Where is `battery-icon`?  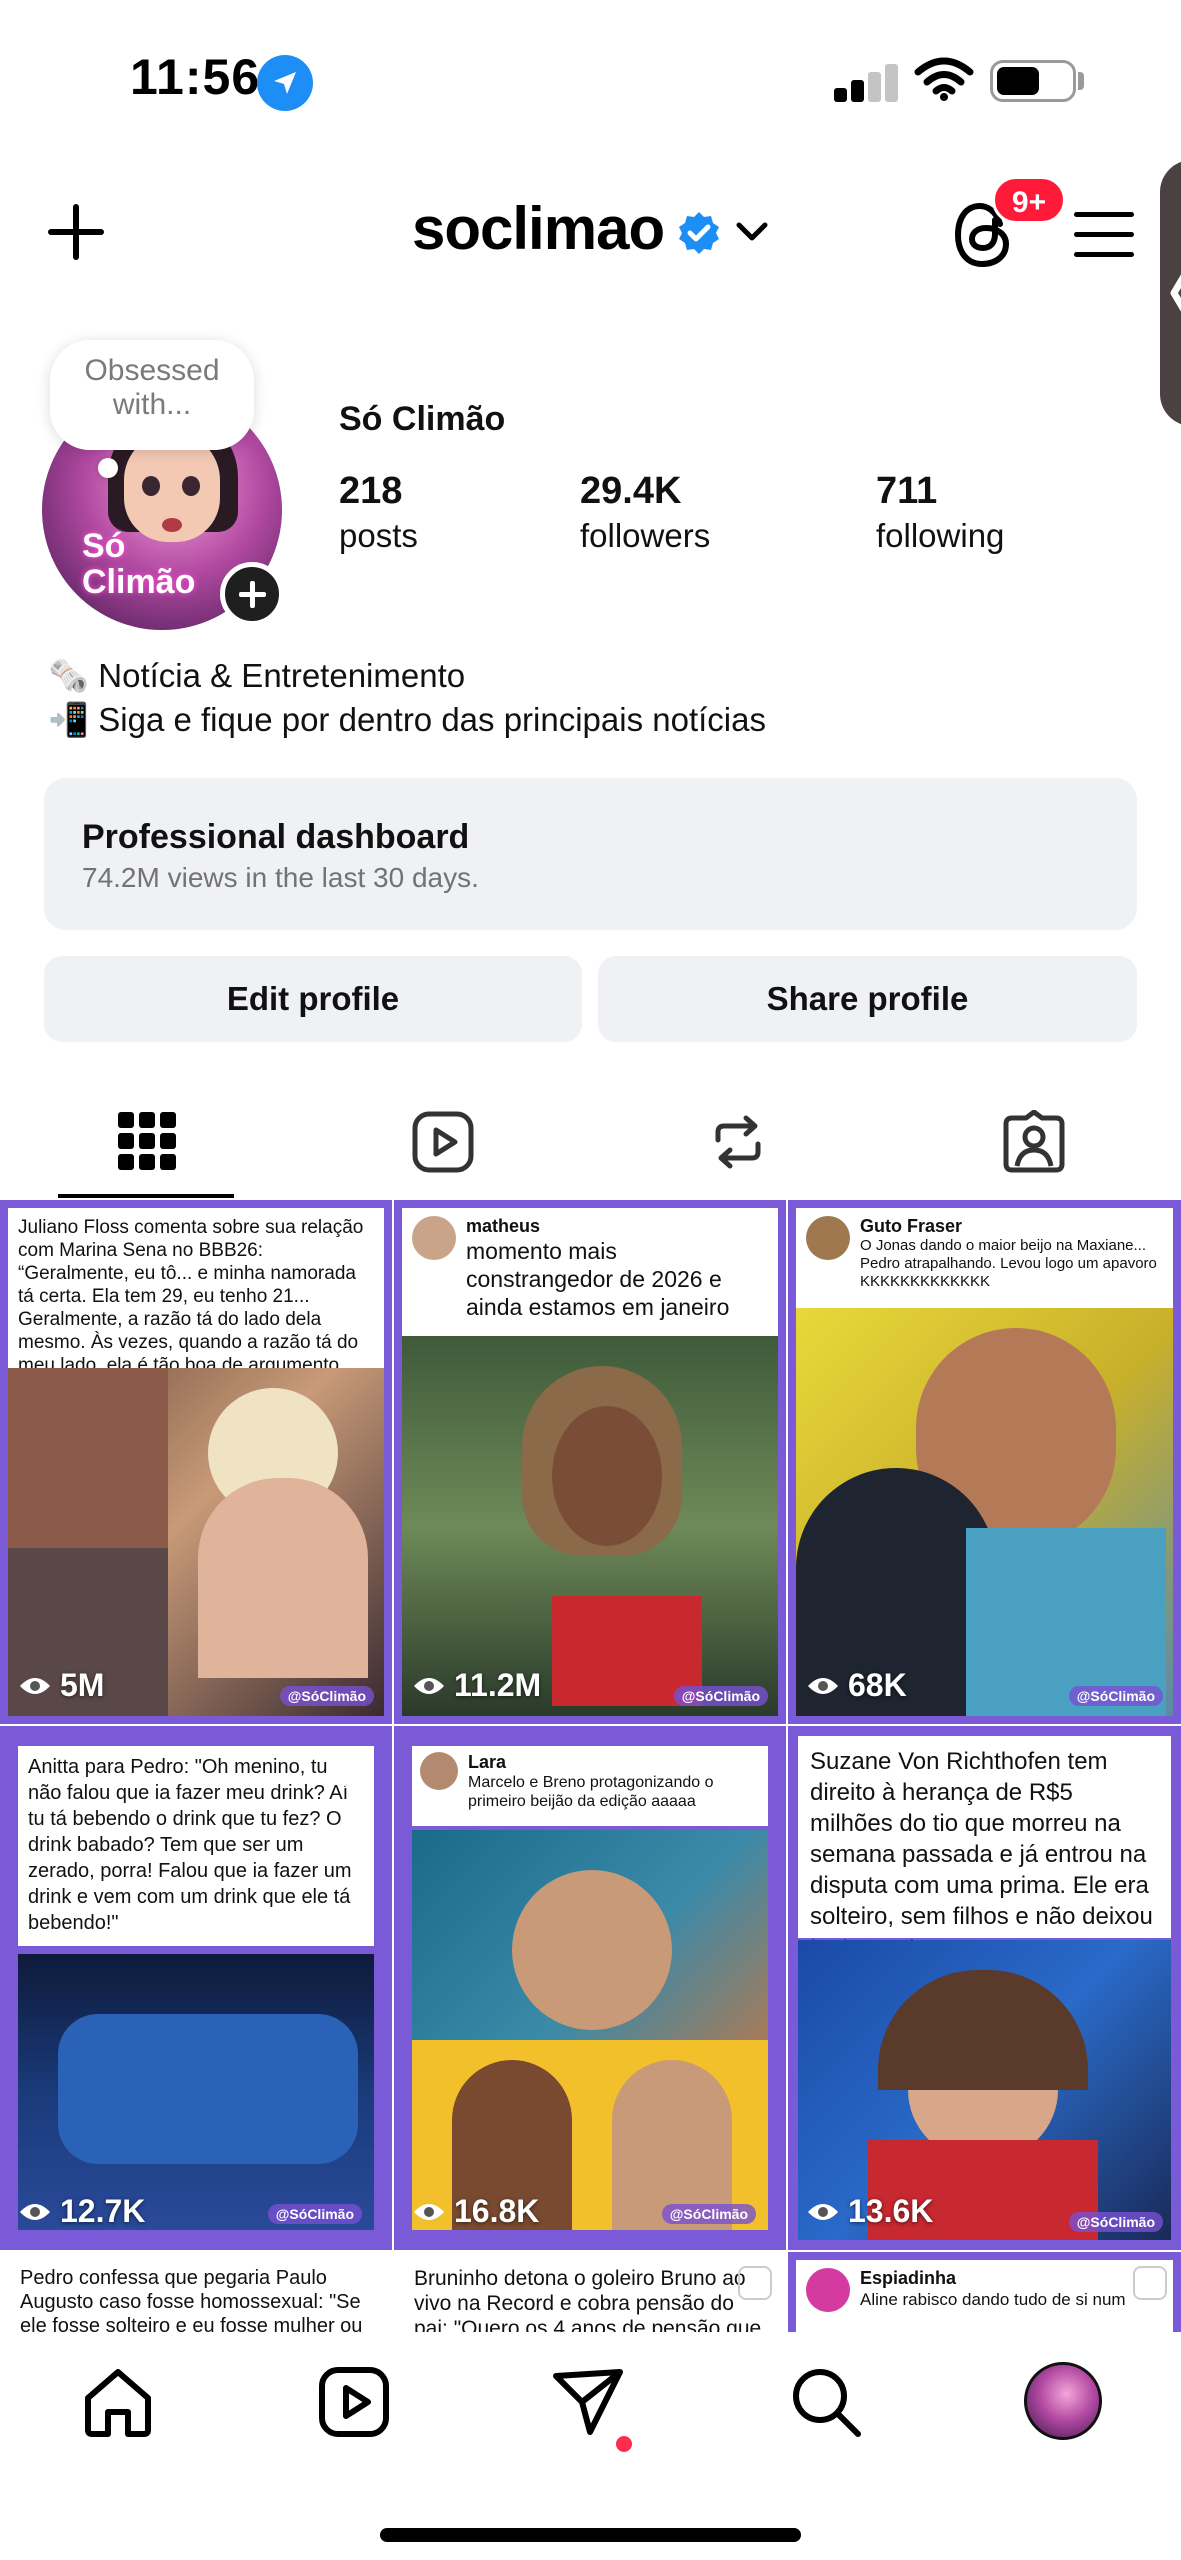 battery-icon is located at coordinates (1033, 81).